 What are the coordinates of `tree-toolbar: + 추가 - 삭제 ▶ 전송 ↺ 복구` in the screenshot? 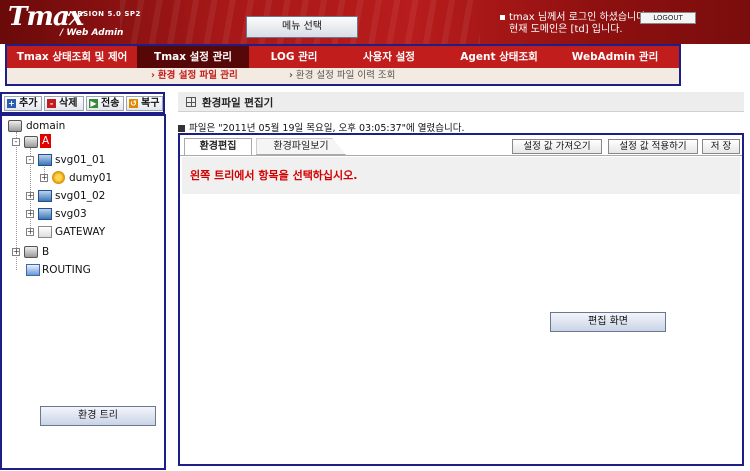 It's located at (82, 103).